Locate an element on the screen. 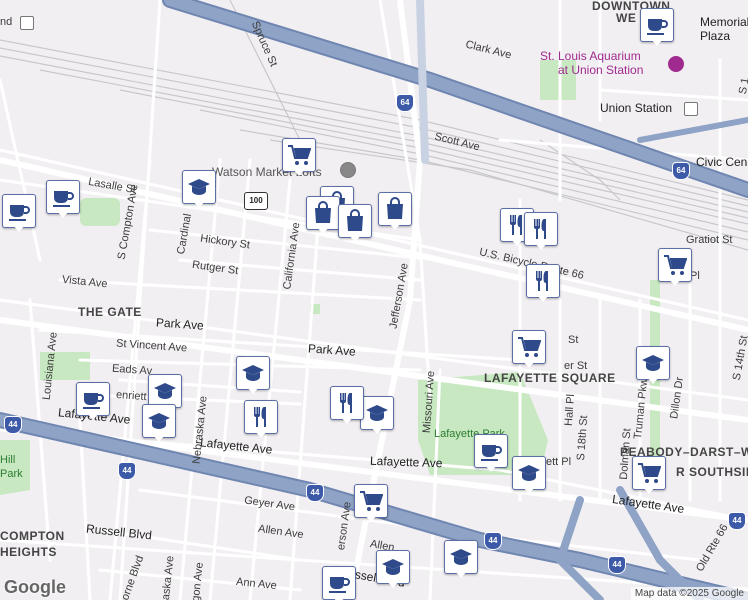 The image size is (748, 600). label-aquarium-1: St. Louis Aquarium is located at coordinates (590, 56).